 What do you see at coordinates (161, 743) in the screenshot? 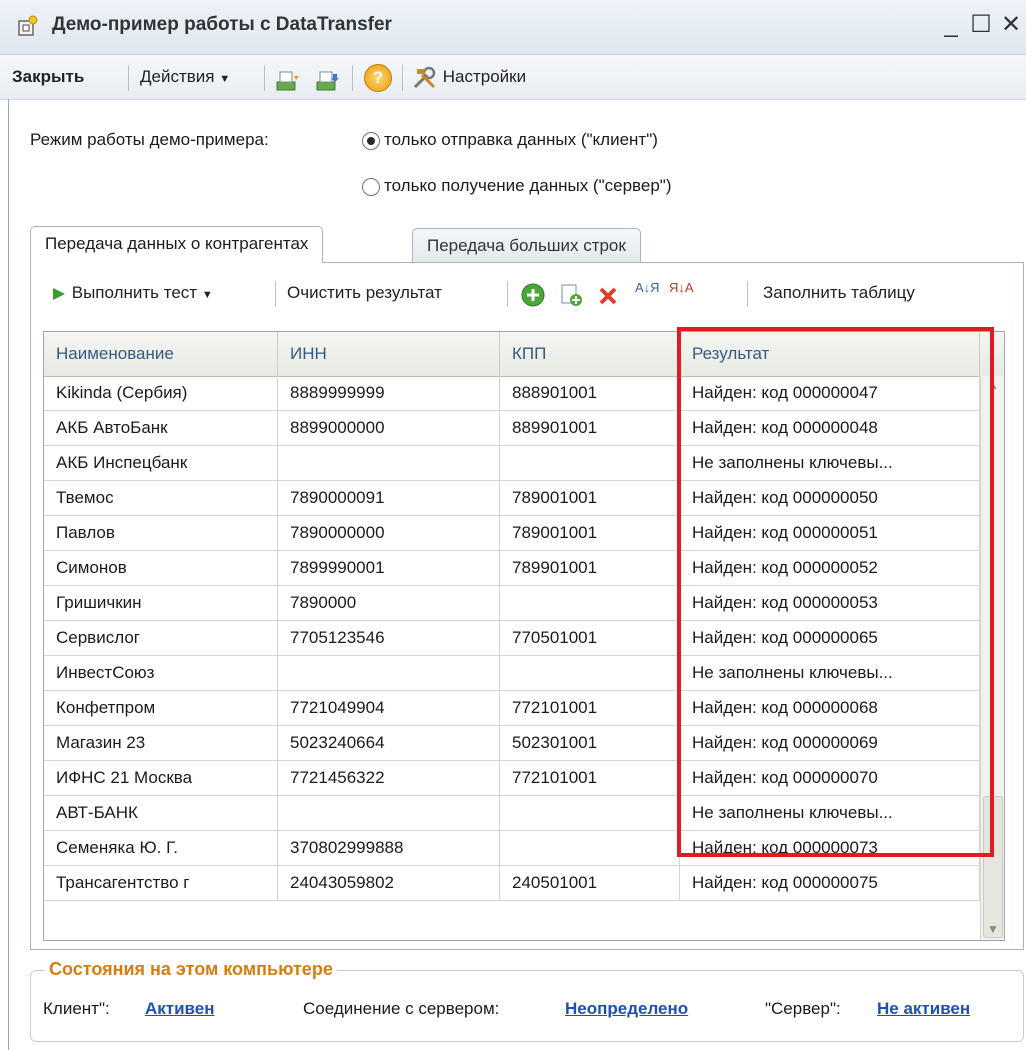
I see `cell-name: Магазин 23` at bounding box center [161, 743].